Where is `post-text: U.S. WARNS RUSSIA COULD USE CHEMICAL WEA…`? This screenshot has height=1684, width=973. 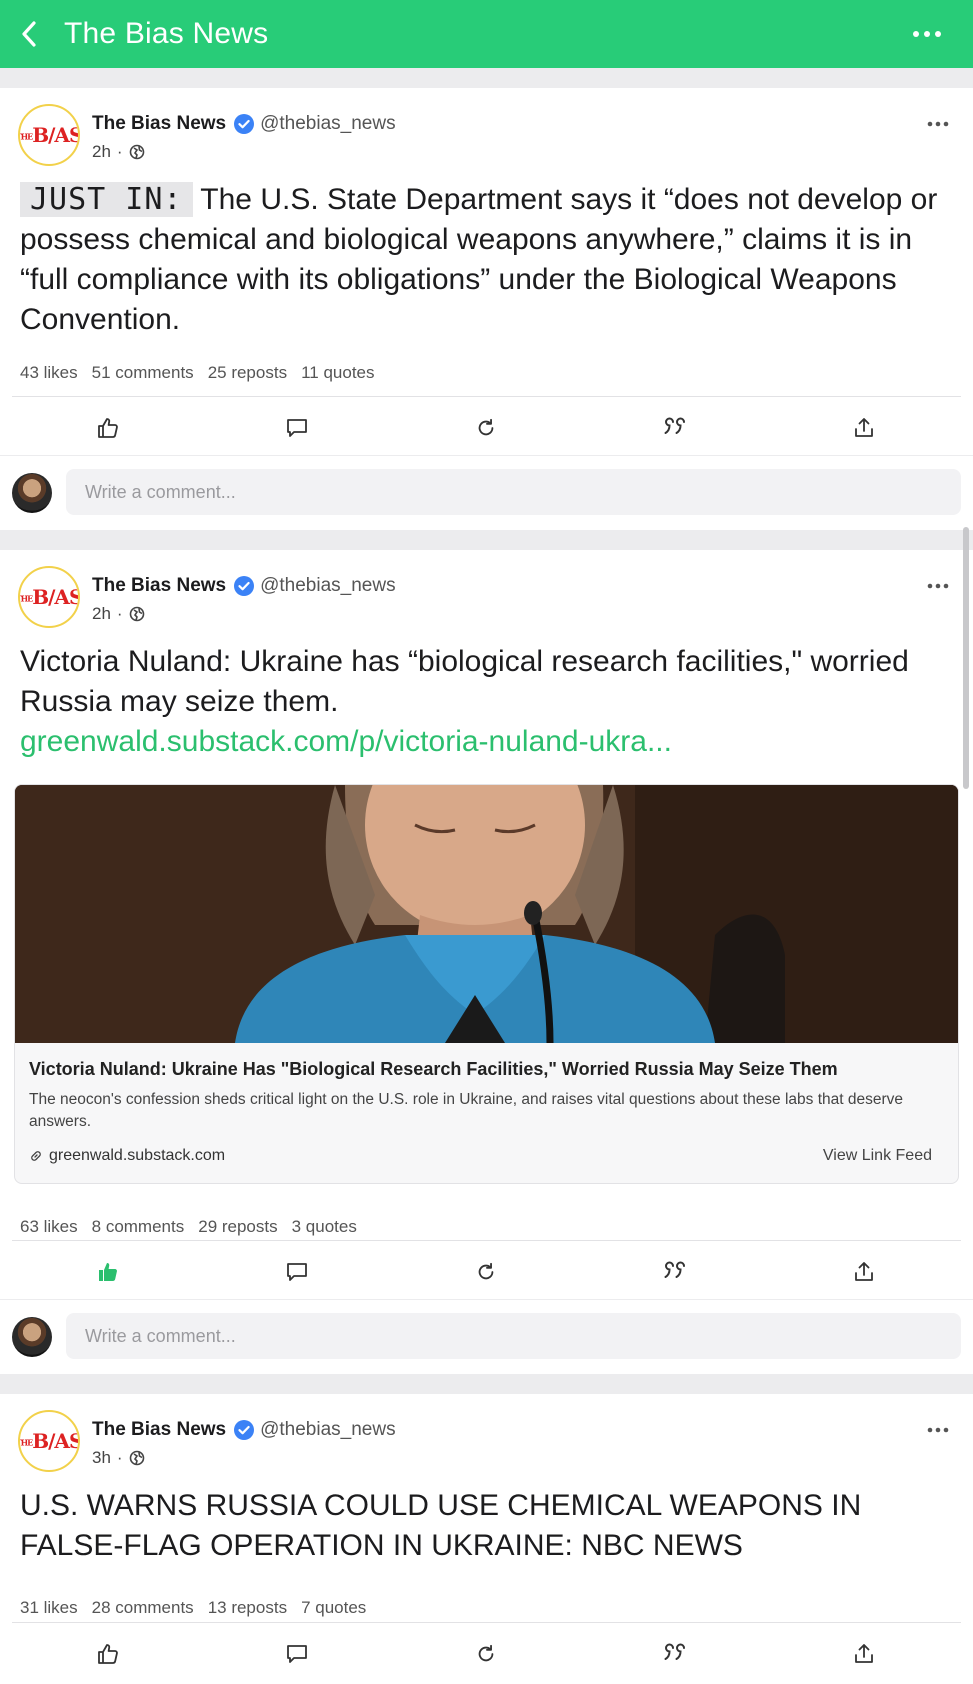
post-text: U.S. WARNS RUSSIA COULD USE CHEMICAL WEA… is located at coordinates (441, 1525).